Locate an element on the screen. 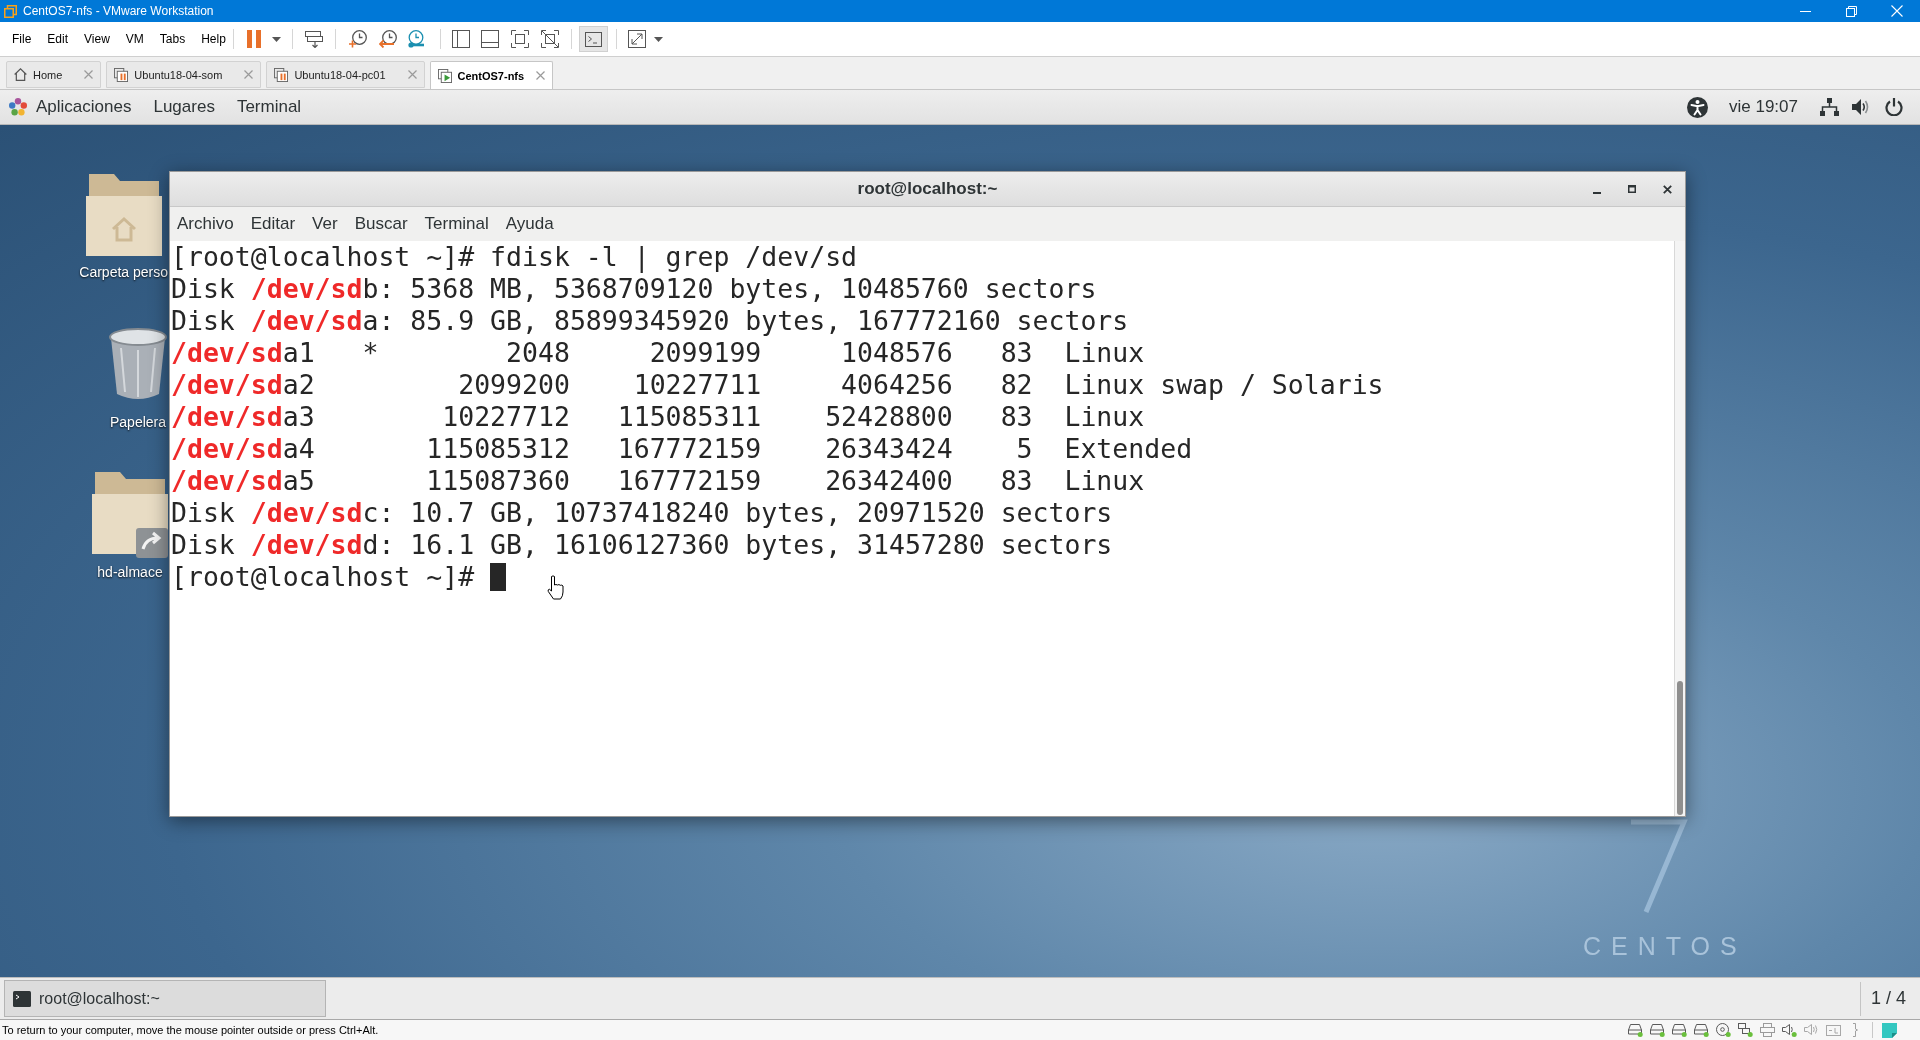 The width and height of the screenshot is (1920, 1040). terminal-line: [root@localhost ~]# fdisk -l | grep /dev/sd is located at coordinates (514, 257).